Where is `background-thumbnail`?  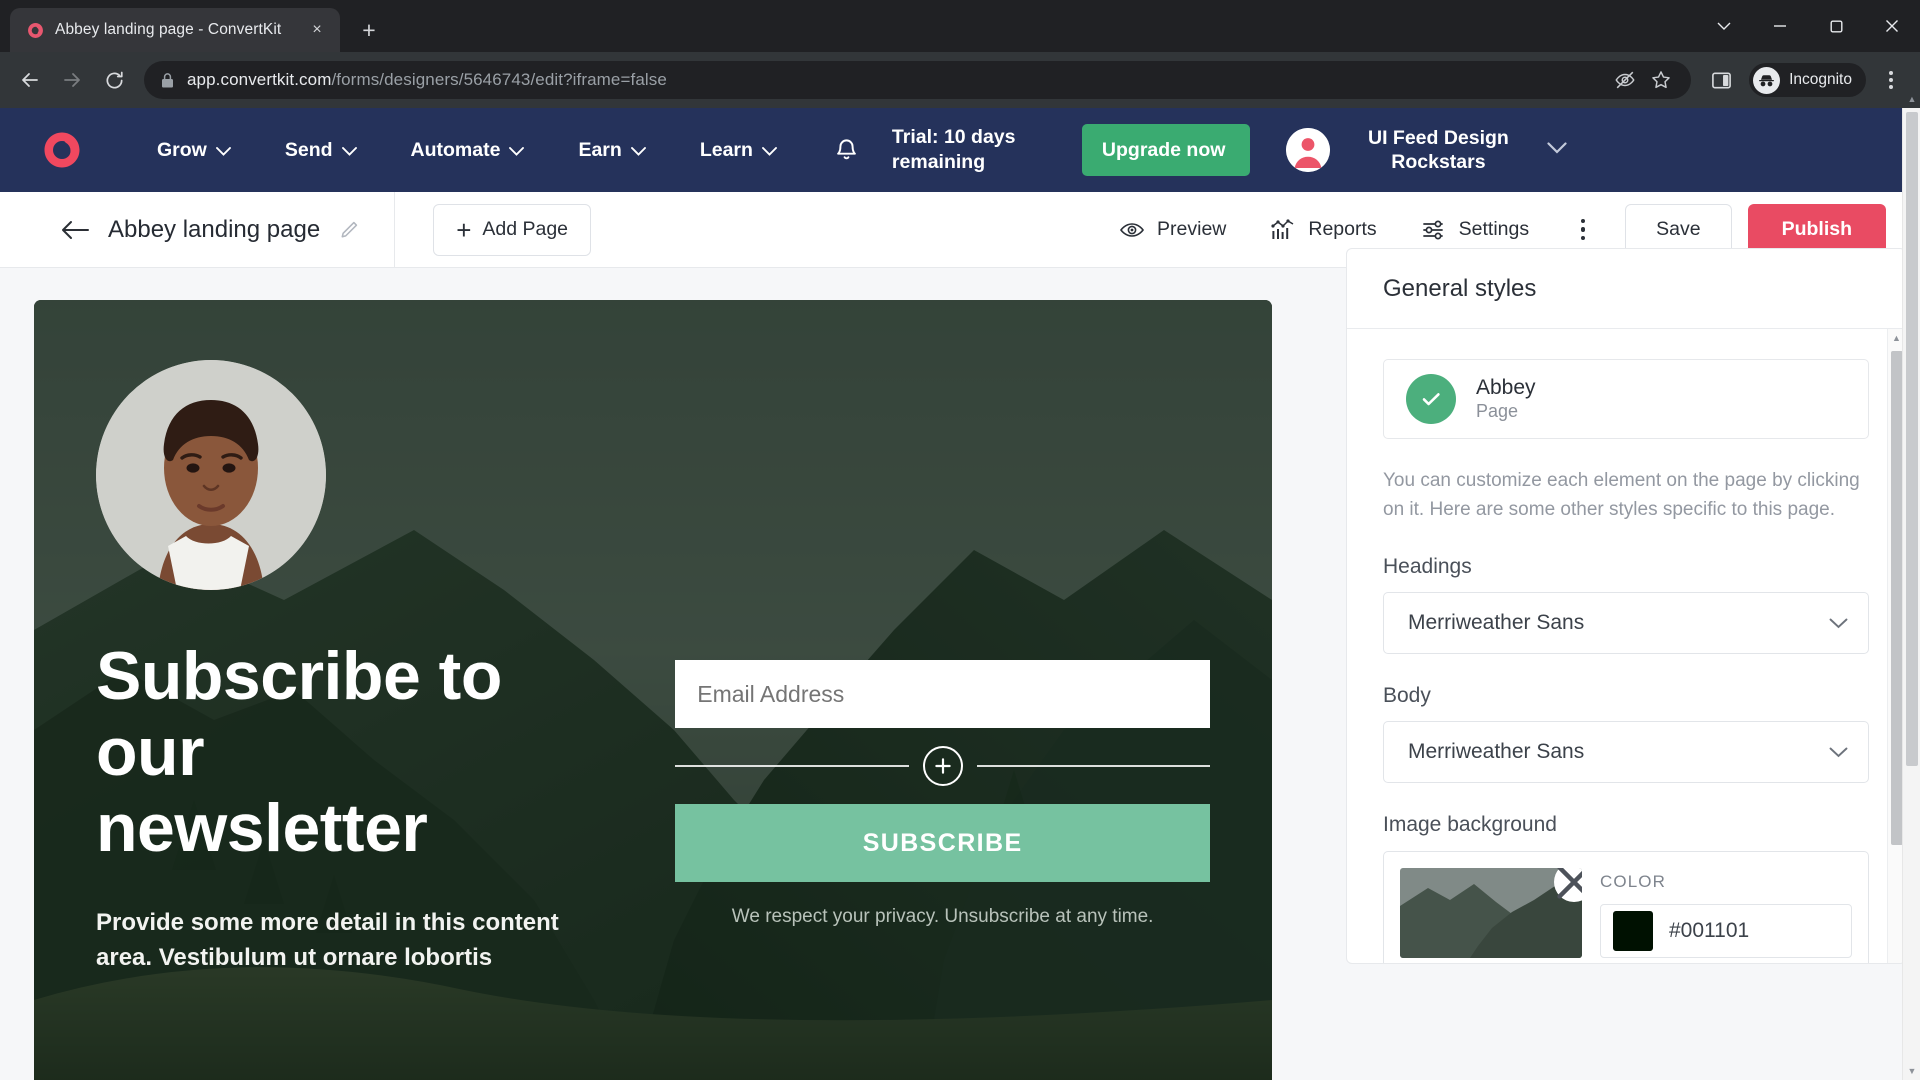 background-thumbnail is located at coordinates (1491, 912).